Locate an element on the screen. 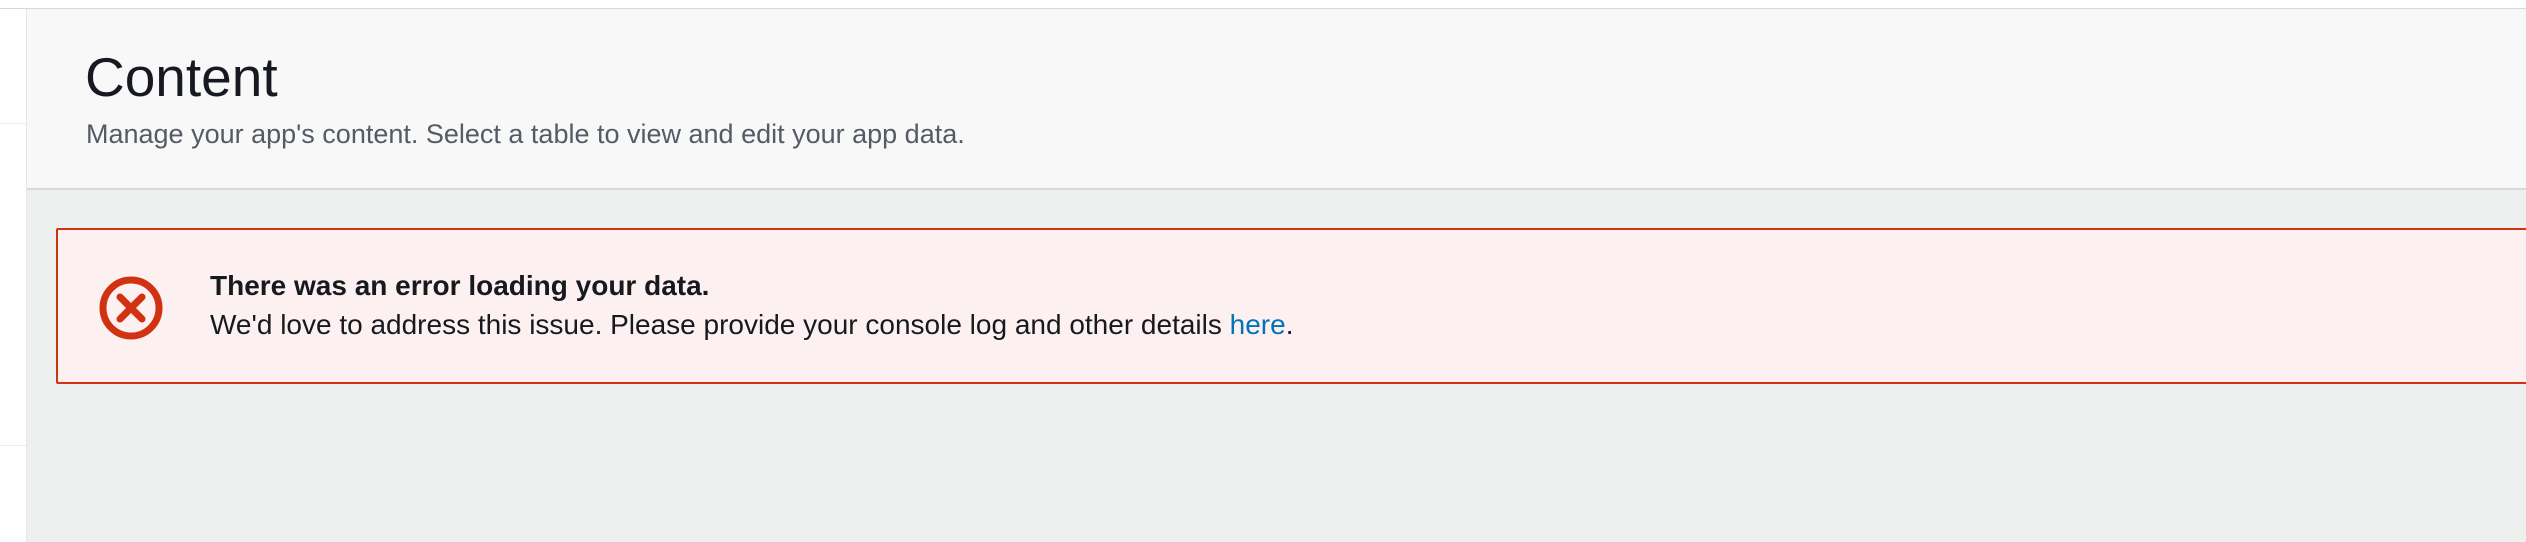 The height and width of the screenshot is (542, 2526). alert-message-end: . is located at coordinates (1289, 324).